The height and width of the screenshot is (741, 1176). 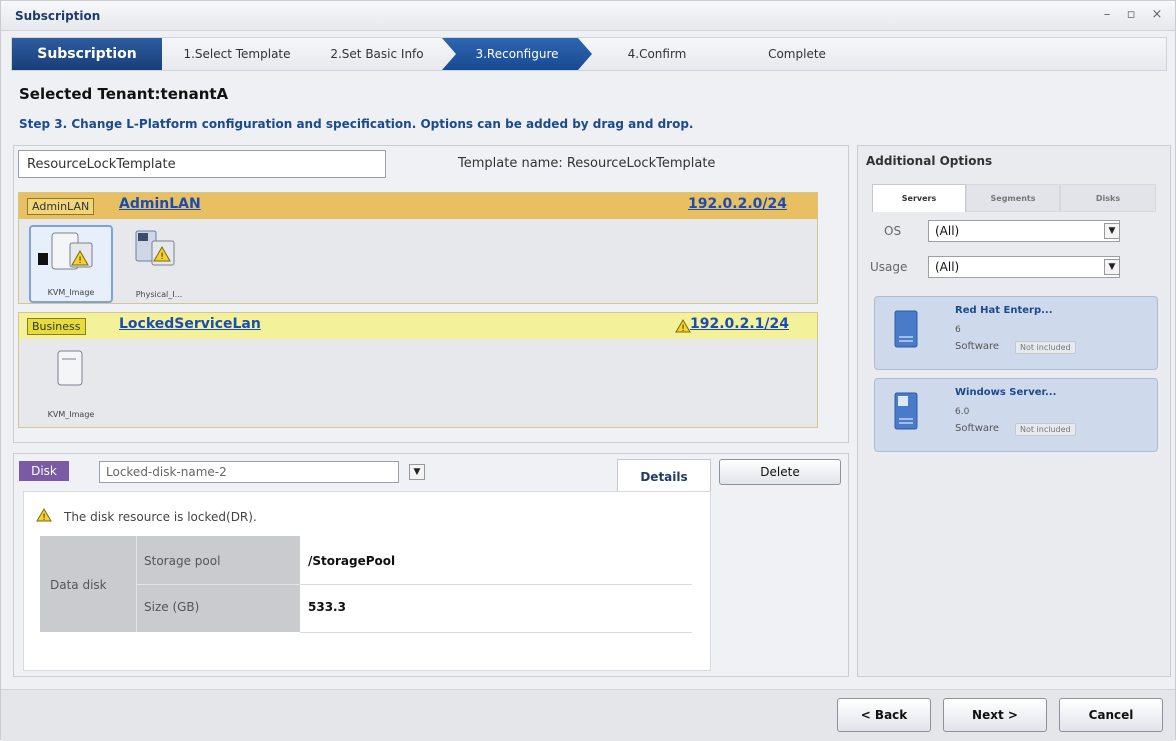 What do you see at coordinates (237, 54) in the screenshot?
I see `step-select-template: 1.Select Template` at bounding box center [237, 54].